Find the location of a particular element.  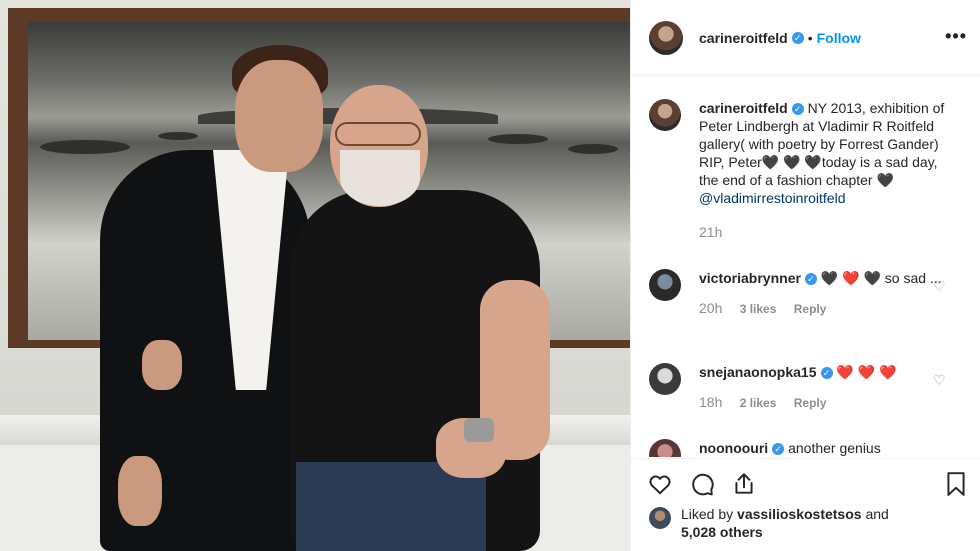

mention-link: @vladimirrestoinroitfeld is located at coordinates (772, 198).